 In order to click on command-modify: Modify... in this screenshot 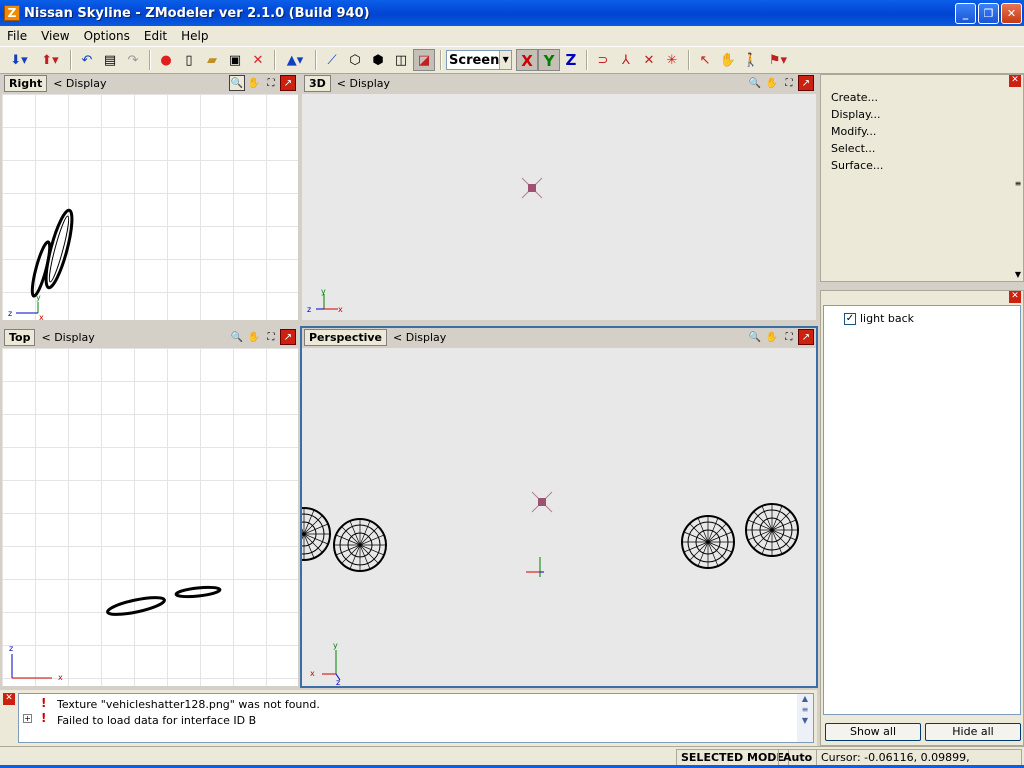, I will do `click(857, 131)`.